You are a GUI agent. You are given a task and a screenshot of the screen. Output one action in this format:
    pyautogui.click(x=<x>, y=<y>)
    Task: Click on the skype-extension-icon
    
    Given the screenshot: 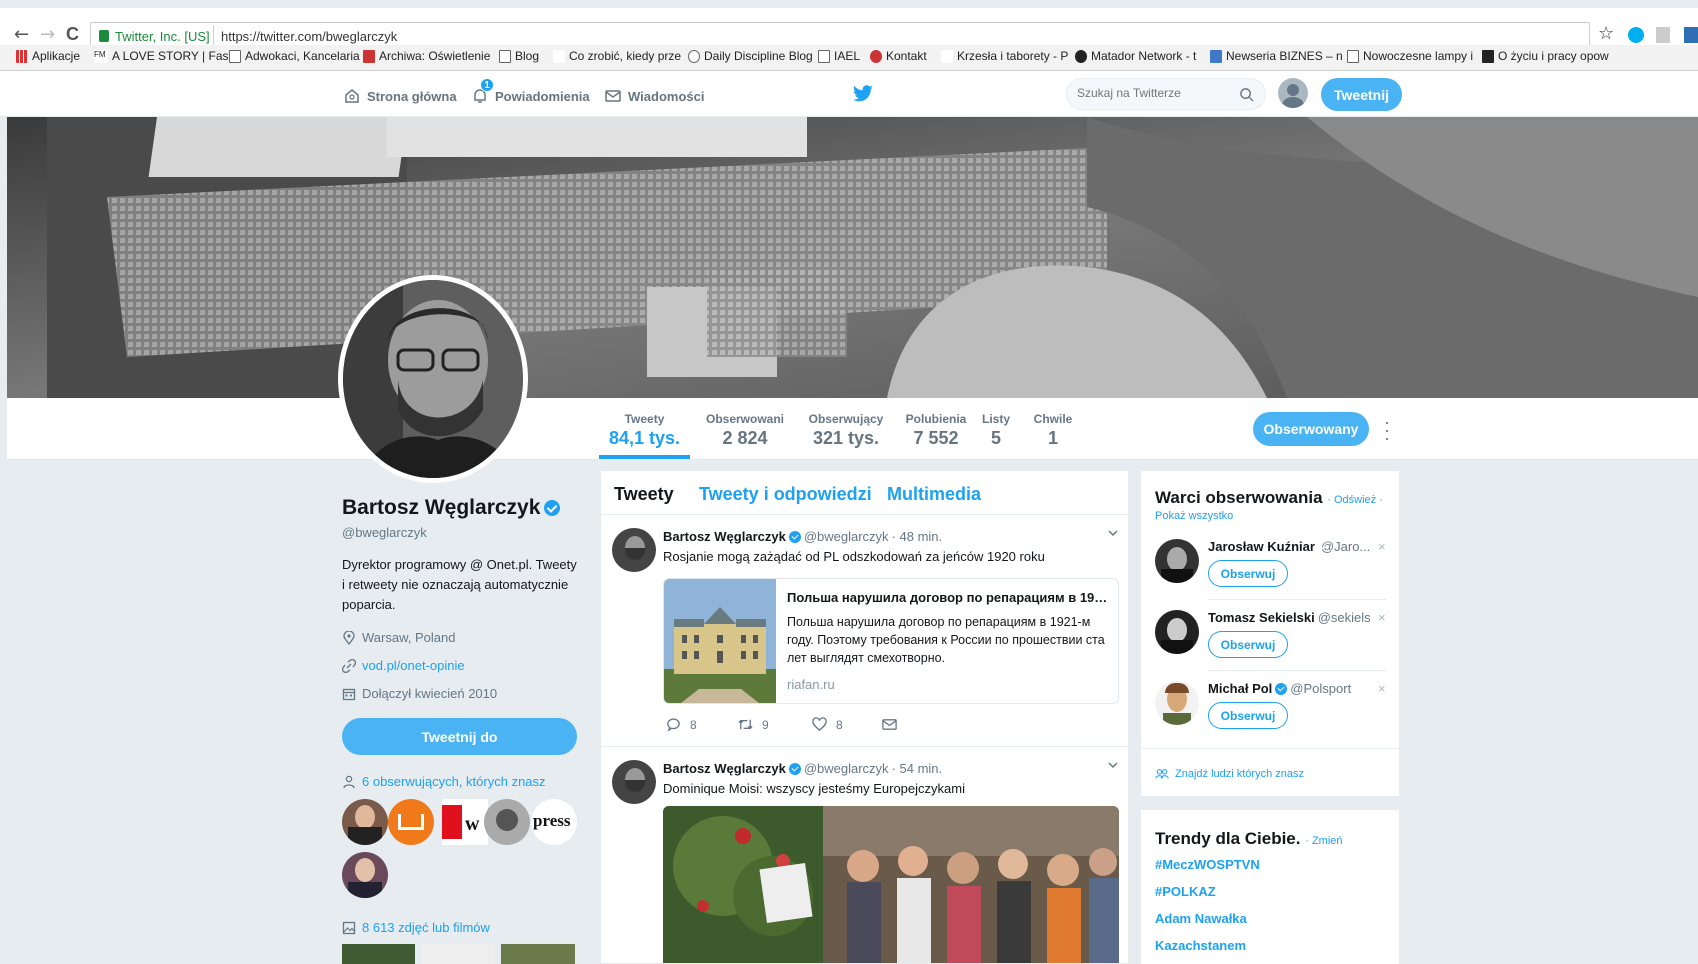 What is the action you would take?
    pyautogui.click(x=1636, y=35)
    